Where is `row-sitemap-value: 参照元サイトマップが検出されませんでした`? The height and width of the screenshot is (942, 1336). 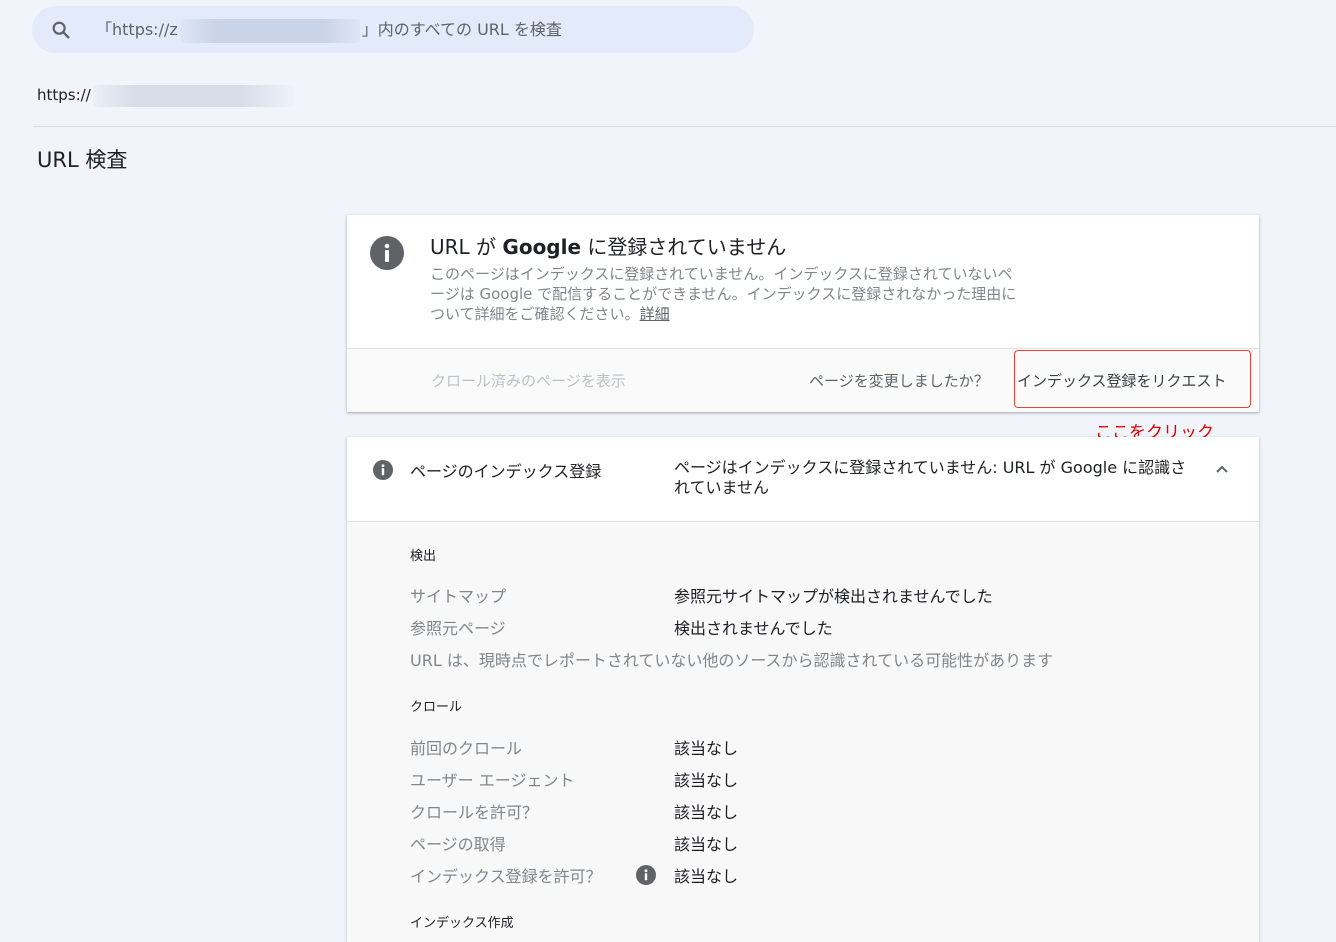
row-sitemap-value: 参照元サイトマップが検出されませんでした is located at coordinates (833, 596).